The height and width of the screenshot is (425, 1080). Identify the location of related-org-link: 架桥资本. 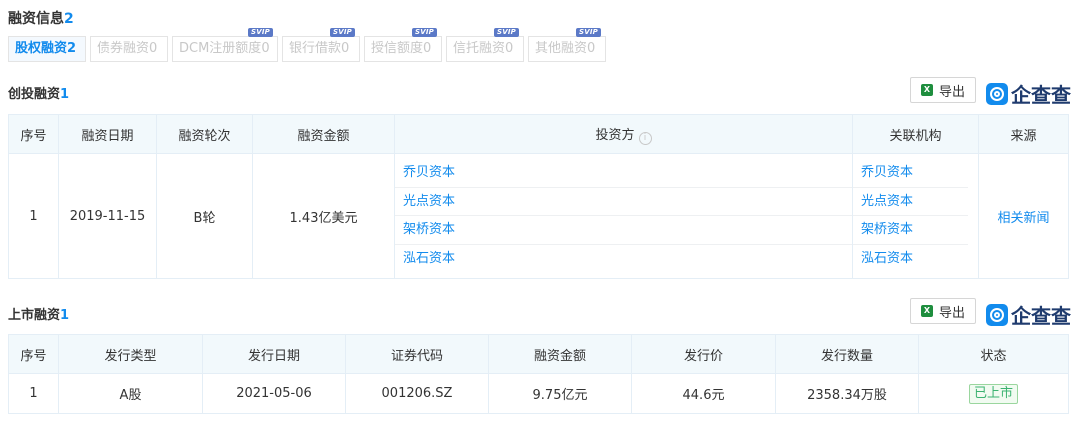
(910, 230).